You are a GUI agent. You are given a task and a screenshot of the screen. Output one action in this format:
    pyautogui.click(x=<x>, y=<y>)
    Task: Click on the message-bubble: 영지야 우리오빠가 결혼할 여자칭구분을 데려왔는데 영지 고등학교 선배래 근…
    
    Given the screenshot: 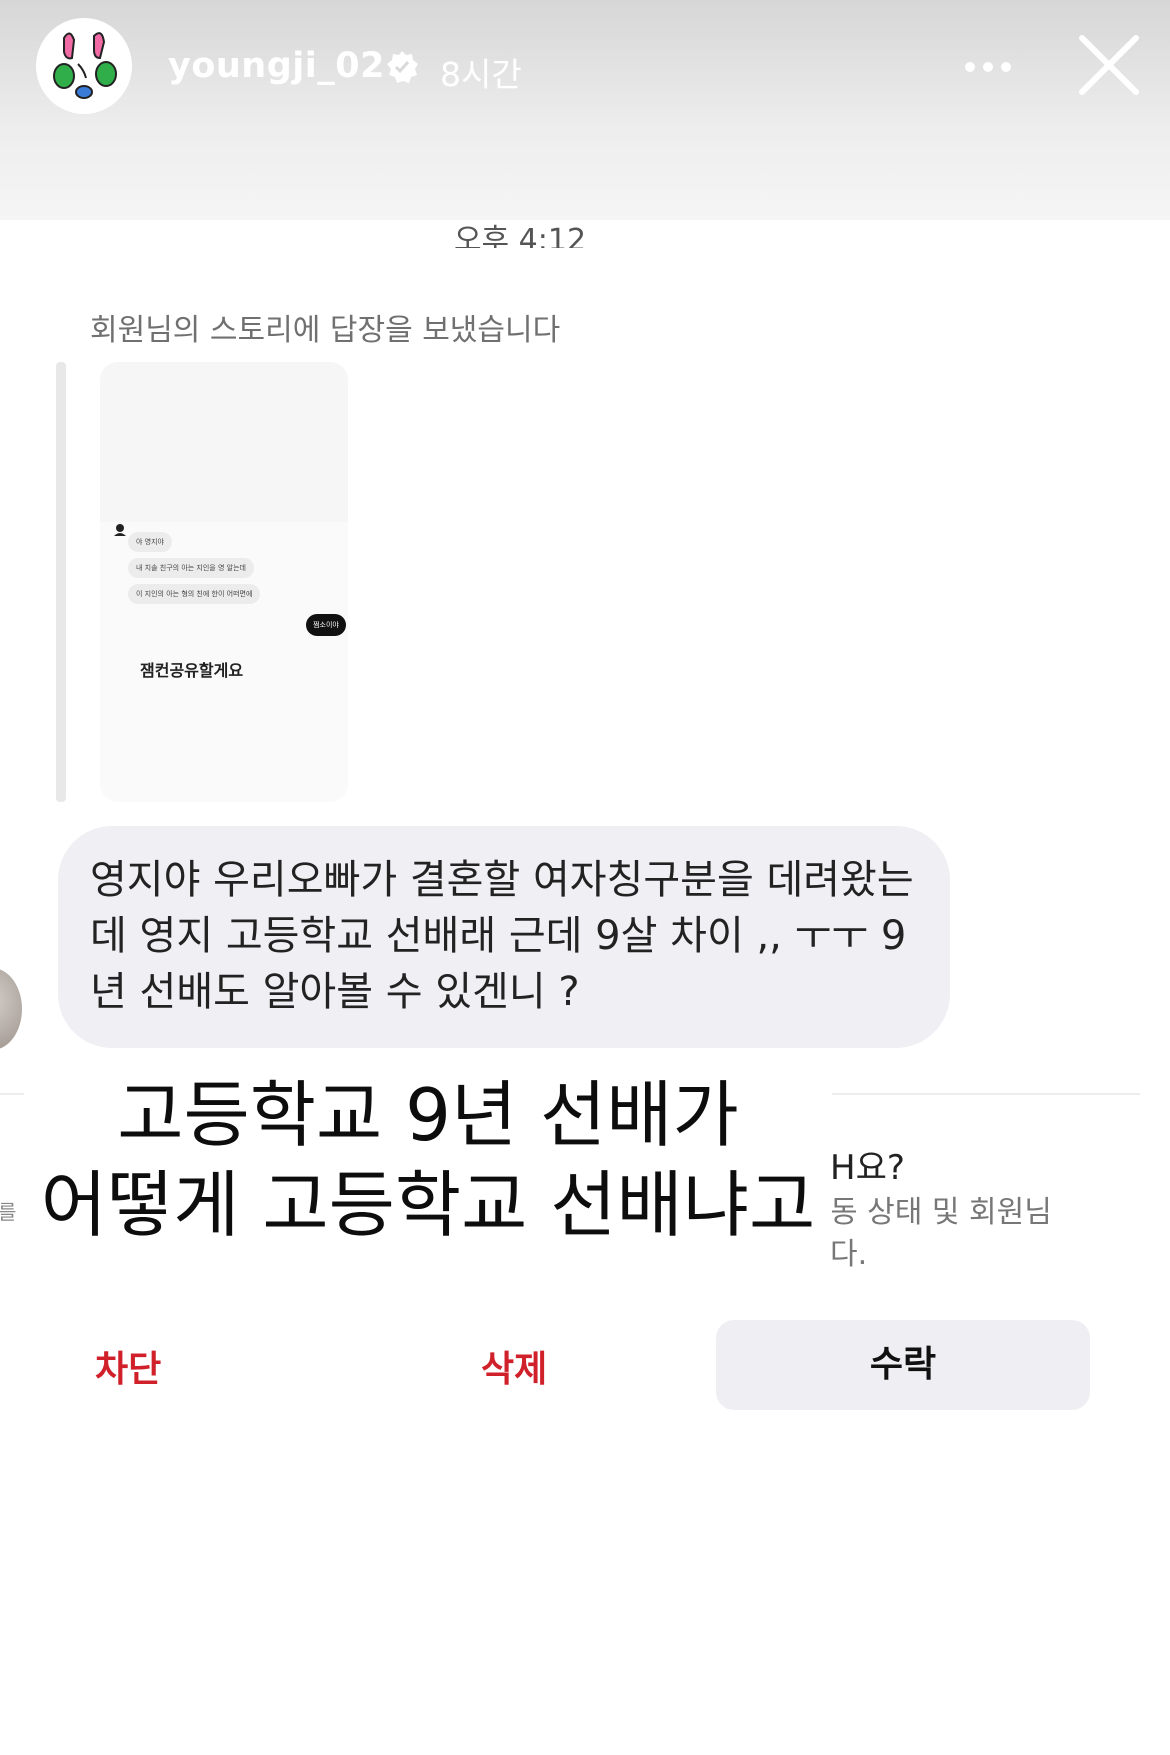 What is the action you would take?
    pyautogui.click(x=504, y=937)
    